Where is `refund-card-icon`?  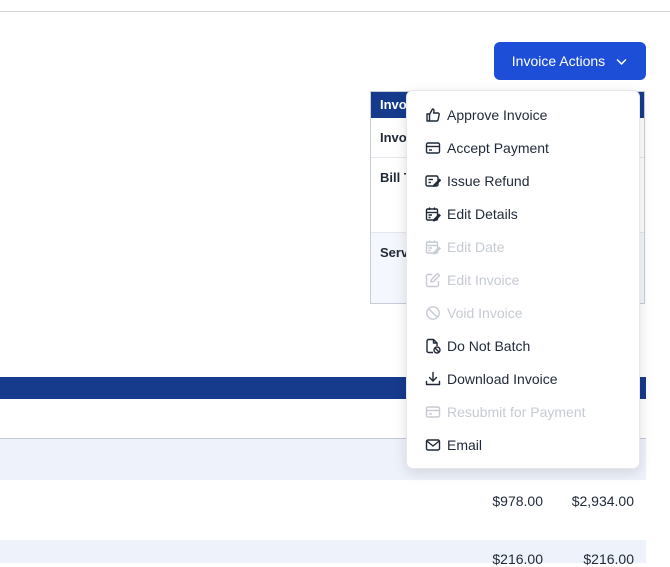
refund-card-icon is located at coordinates (433, 181).